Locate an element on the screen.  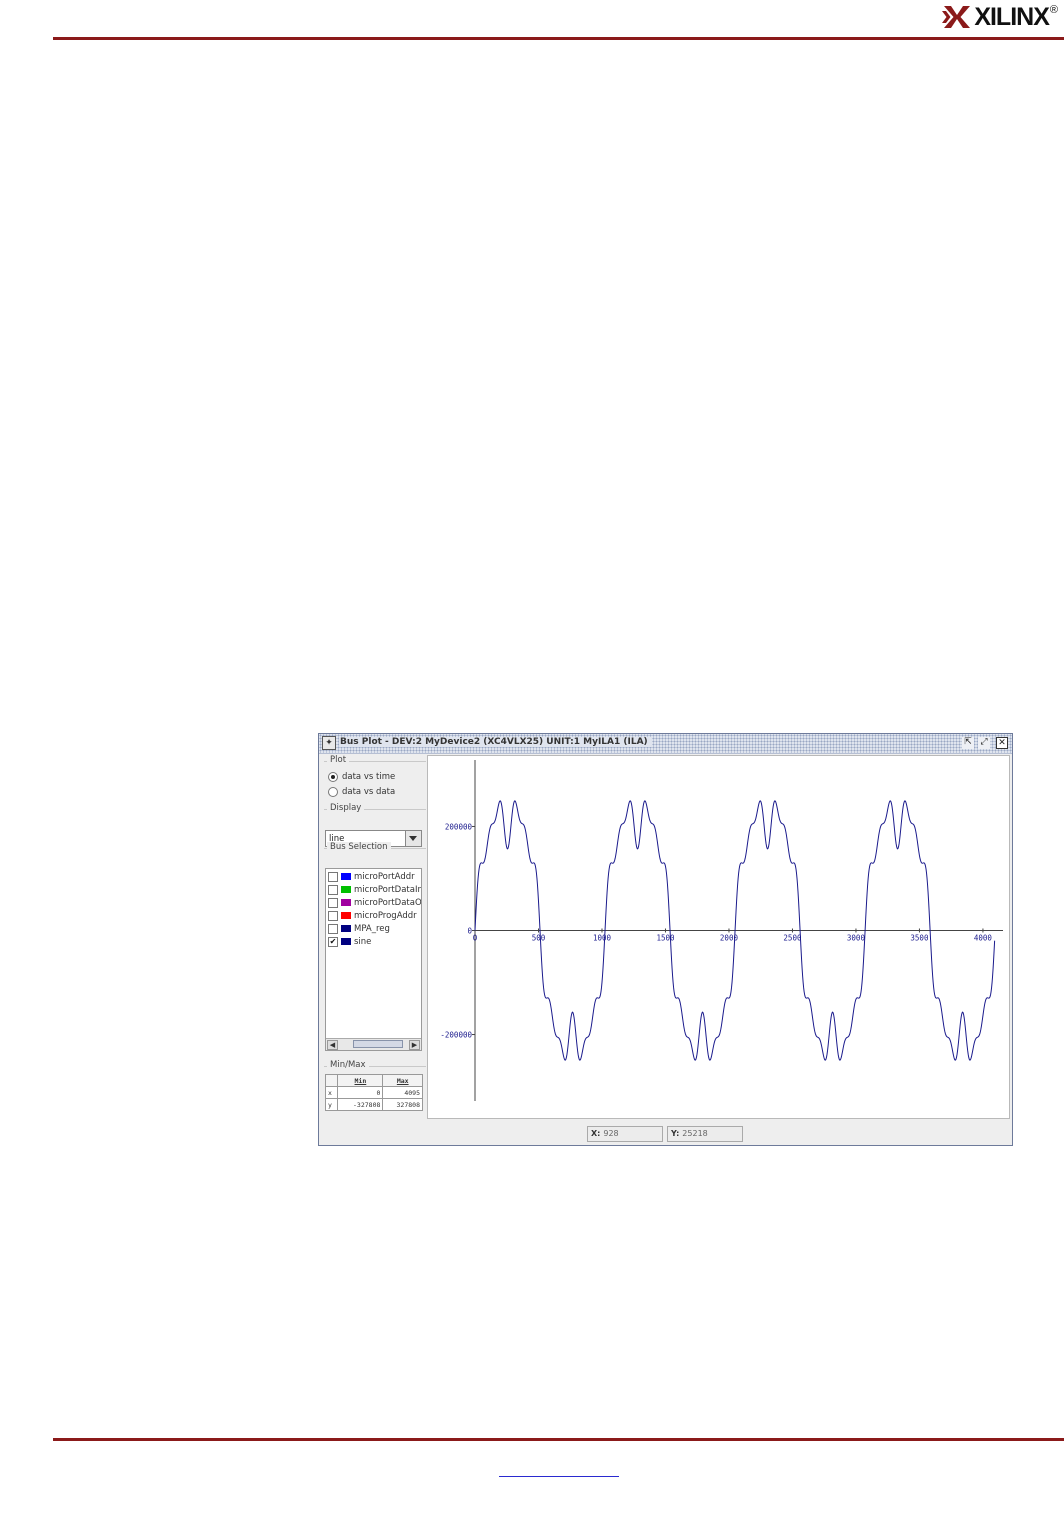
x-tick-label: 1000 is located at coordinates (602, 938).